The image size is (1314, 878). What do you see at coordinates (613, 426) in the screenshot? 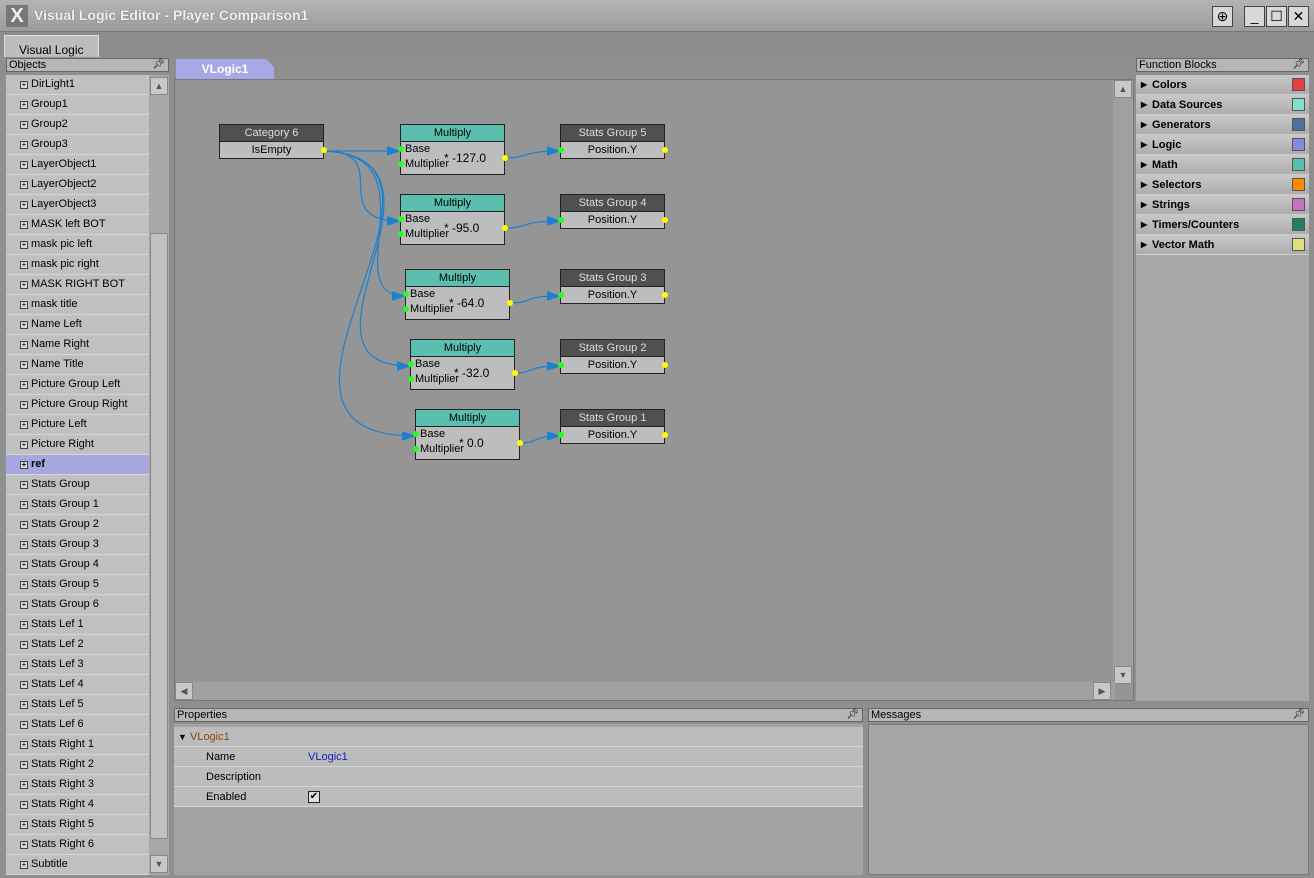
I see `stats-group-node: Stats Group 1 Position.Y` at bounding box center [613, 426].